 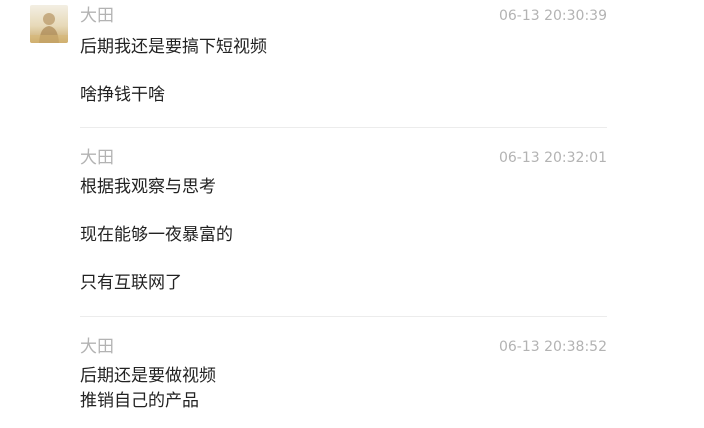 I want to click on message-line: 根据我观察与思考, so click(x=148, y=187).